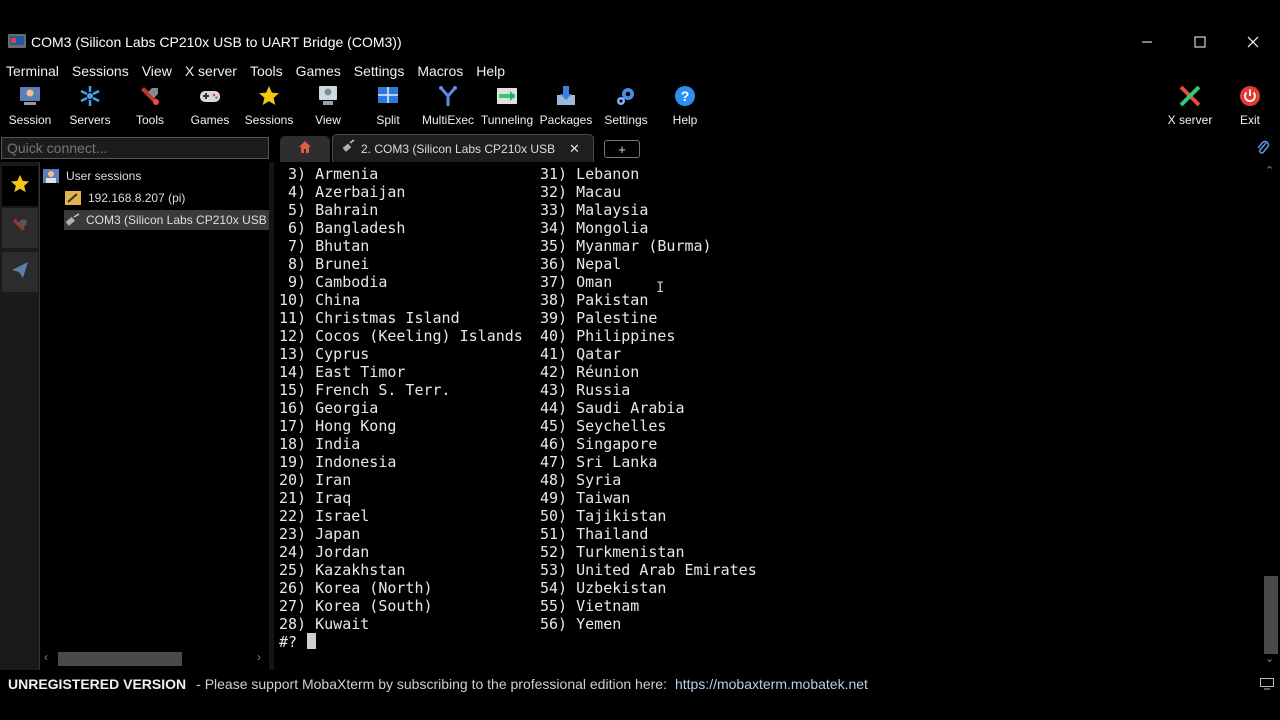  What do you see at coordinates (356, 588) in the screenshot?
I see `terminal-line: 26) Korea (North)` at bounding box center [356, 588].